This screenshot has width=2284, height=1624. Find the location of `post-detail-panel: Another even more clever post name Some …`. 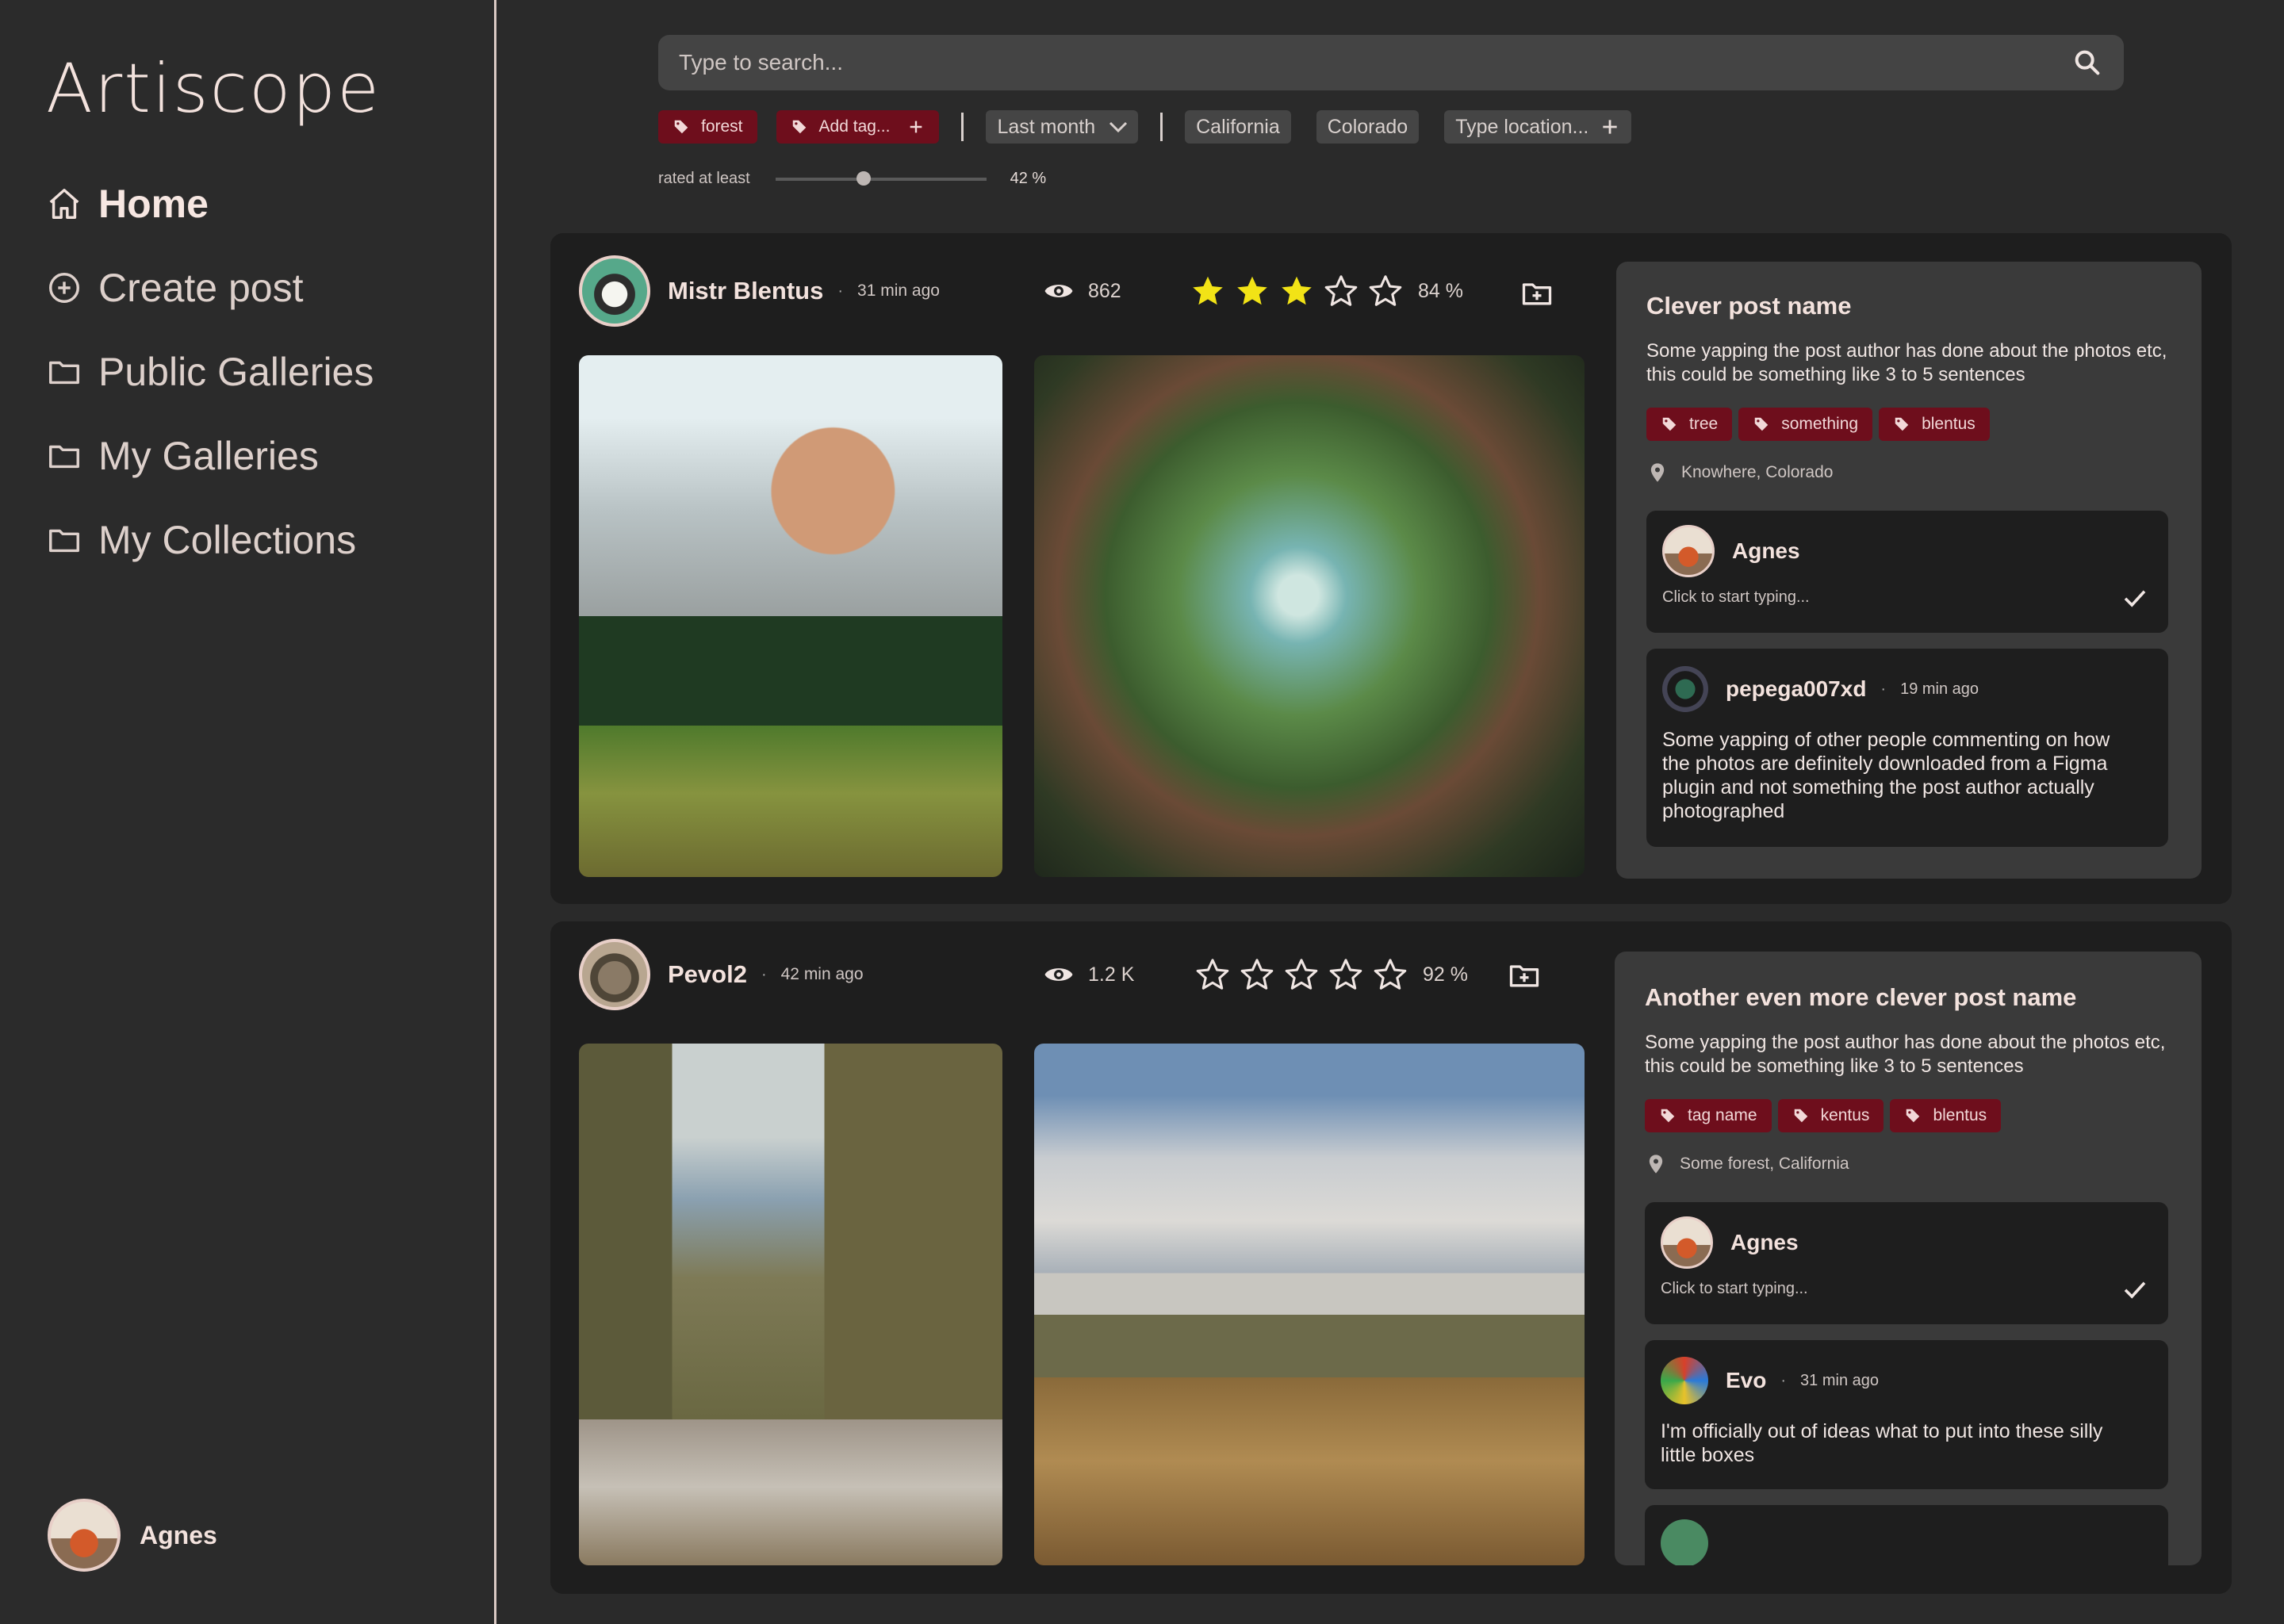

post-detail-panel: Another even more clever post name Some … is located at coordinates (1908, 1258).